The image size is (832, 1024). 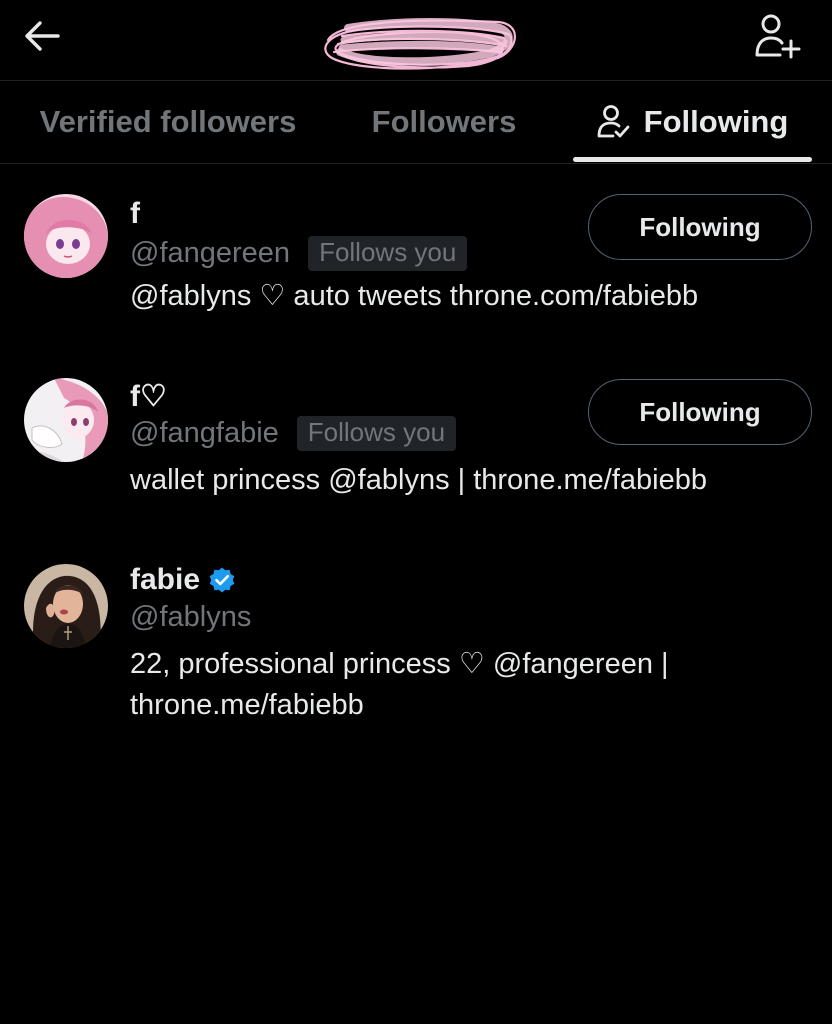 I want to click on back-button, so click(x=42, y=36).